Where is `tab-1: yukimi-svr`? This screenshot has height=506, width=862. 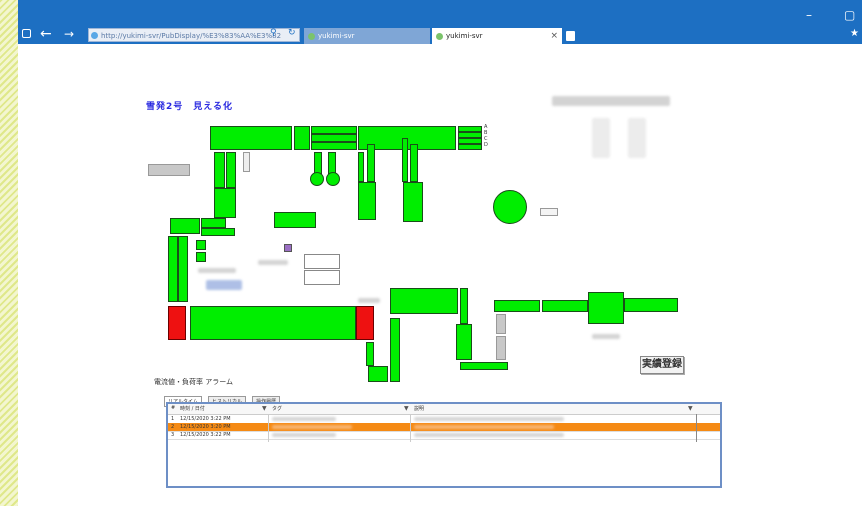
tab-1: yukimi-svr is located at coordinates (367, 36).